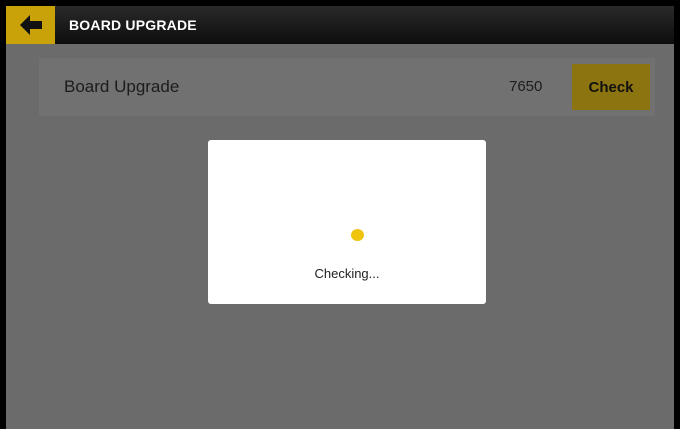 Image resolution: width=680 pixels, height=429 pixels. I want to click on back-button, so click(30, 25).